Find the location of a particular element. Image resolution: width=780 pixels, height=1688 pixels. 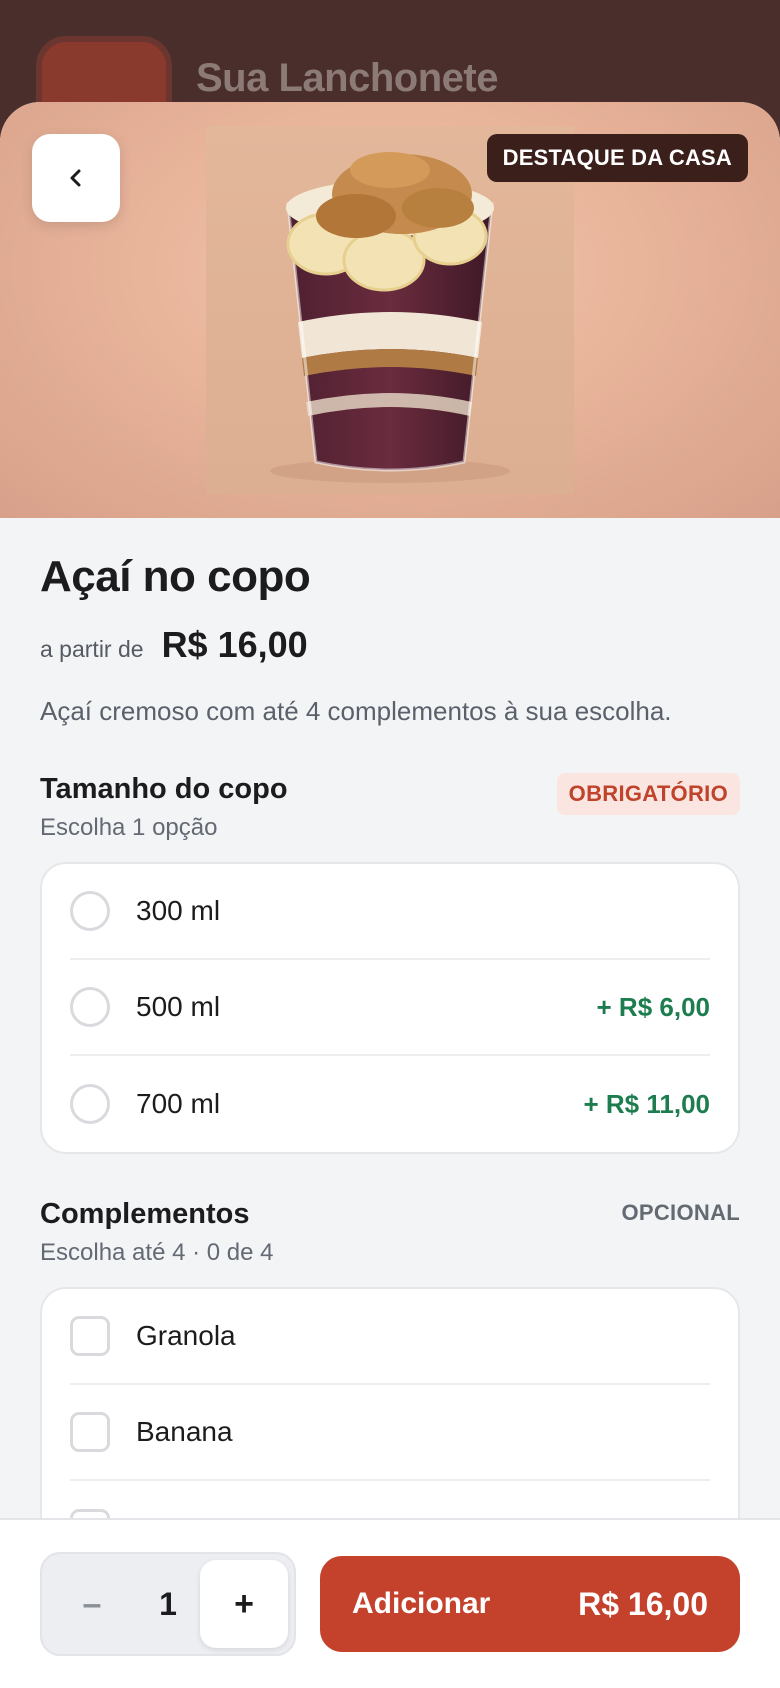

price-prefix: a partir de is located at coordinates (92, 649).